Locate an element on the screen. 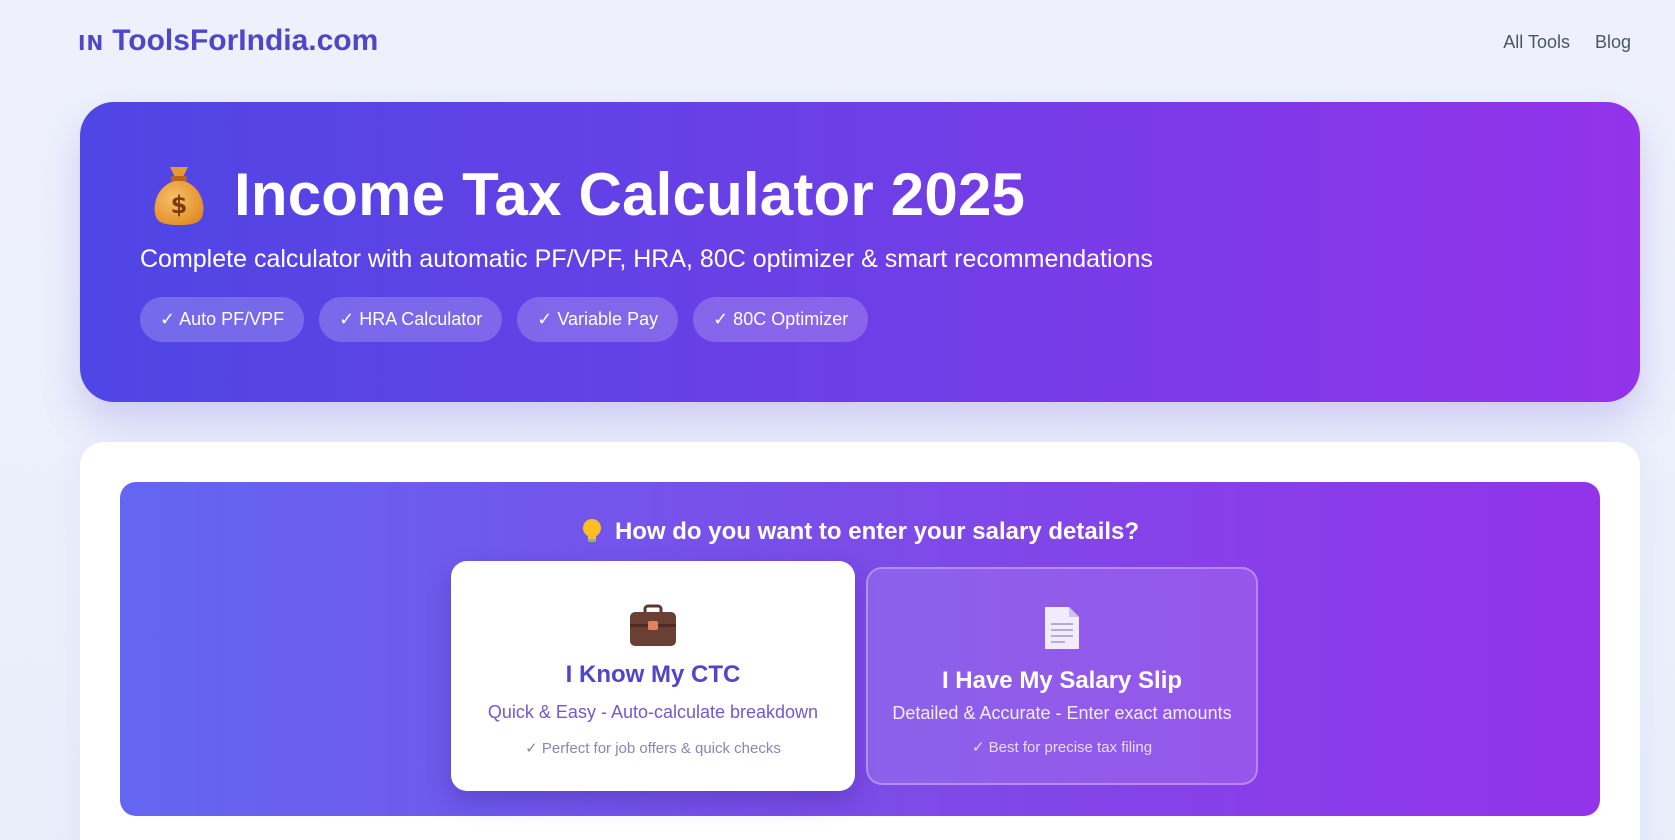 This screenshot has width=1675, height=840. hero-title-row: $ Income Tax Calculator 2025 is located at coordinates (587, 194).